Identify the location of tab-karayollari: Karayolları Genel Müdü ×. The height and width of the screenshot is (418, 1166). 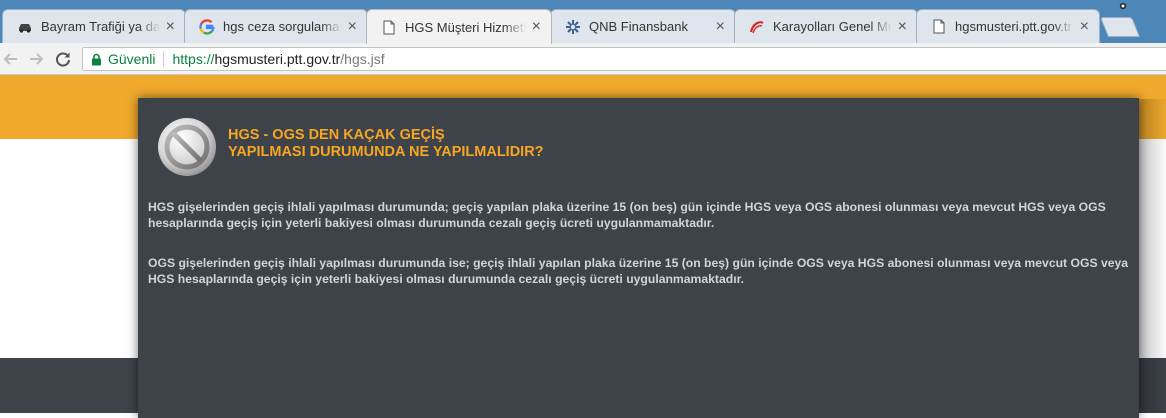
(826, 26).